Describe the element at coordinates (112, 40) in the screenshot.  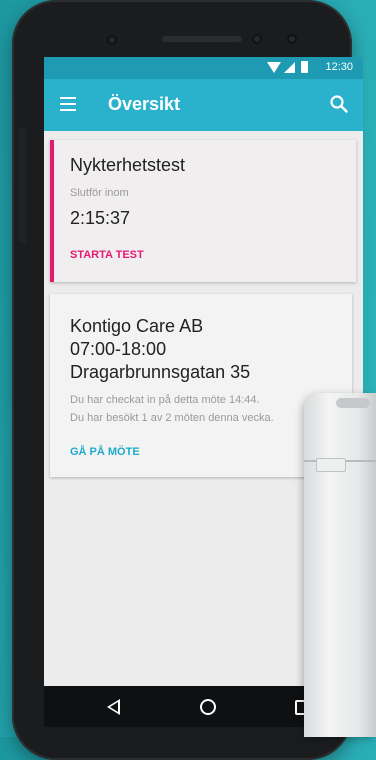
I see `sensor-dot` at that location.